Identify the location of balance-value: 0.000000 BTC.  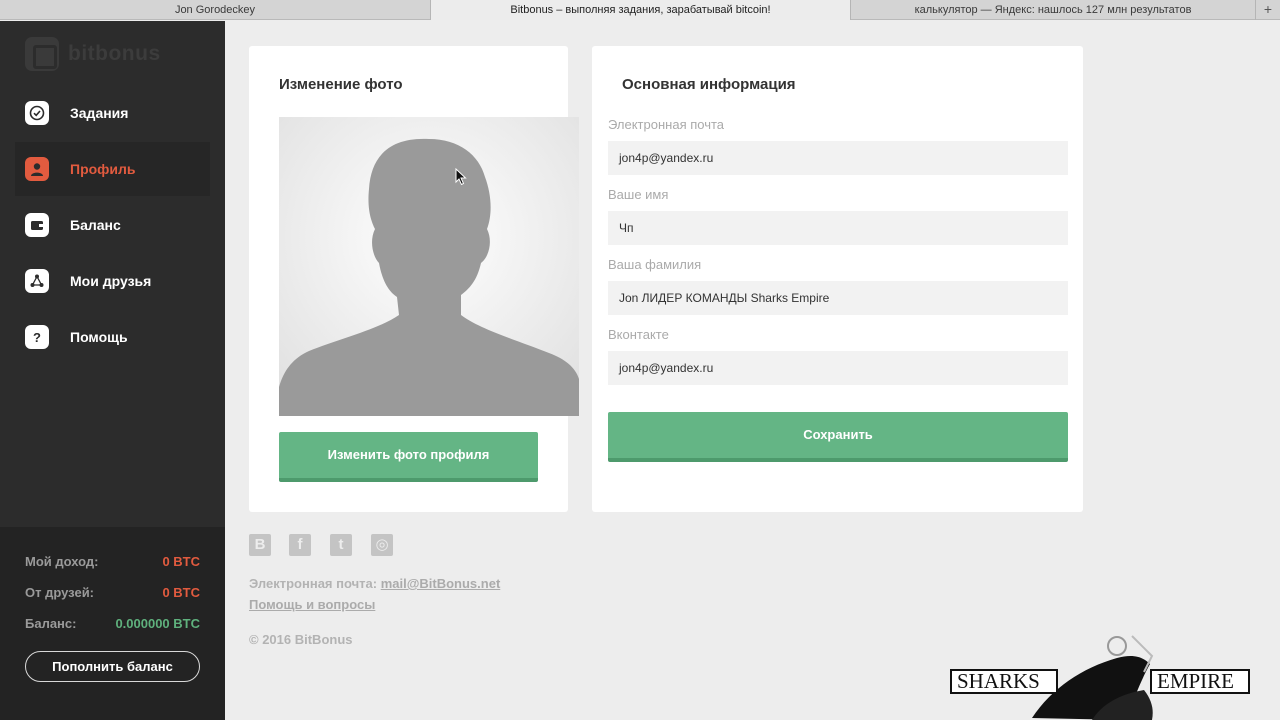
(157, 623).